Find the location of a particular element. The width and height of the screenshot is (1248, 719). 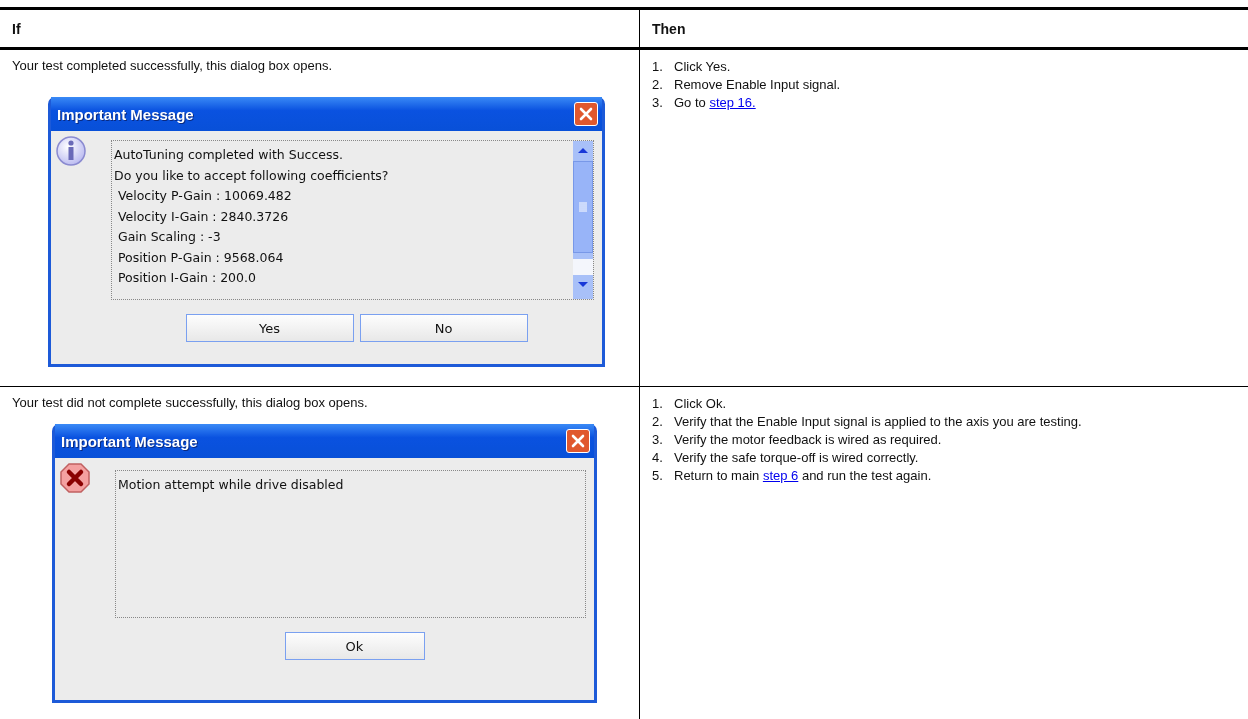

error-icon is located at coordinates (75, 478).